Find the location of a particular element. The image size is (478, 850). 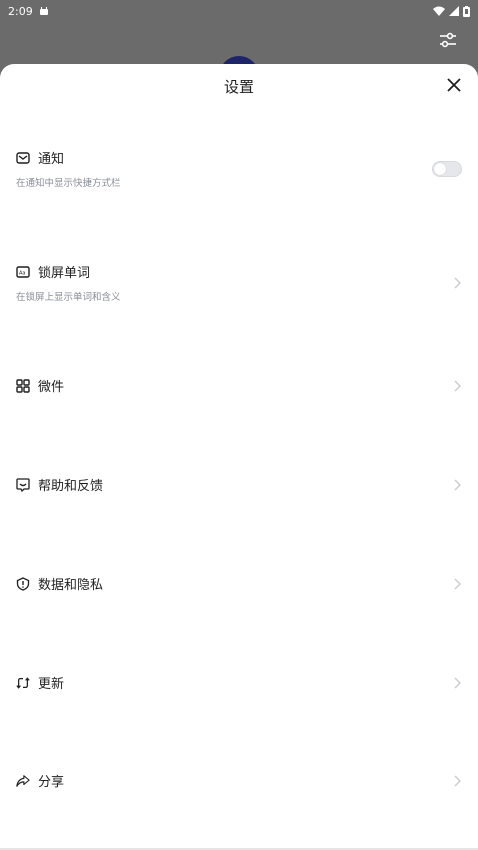

close-icon is located at coordinates (454, 86).